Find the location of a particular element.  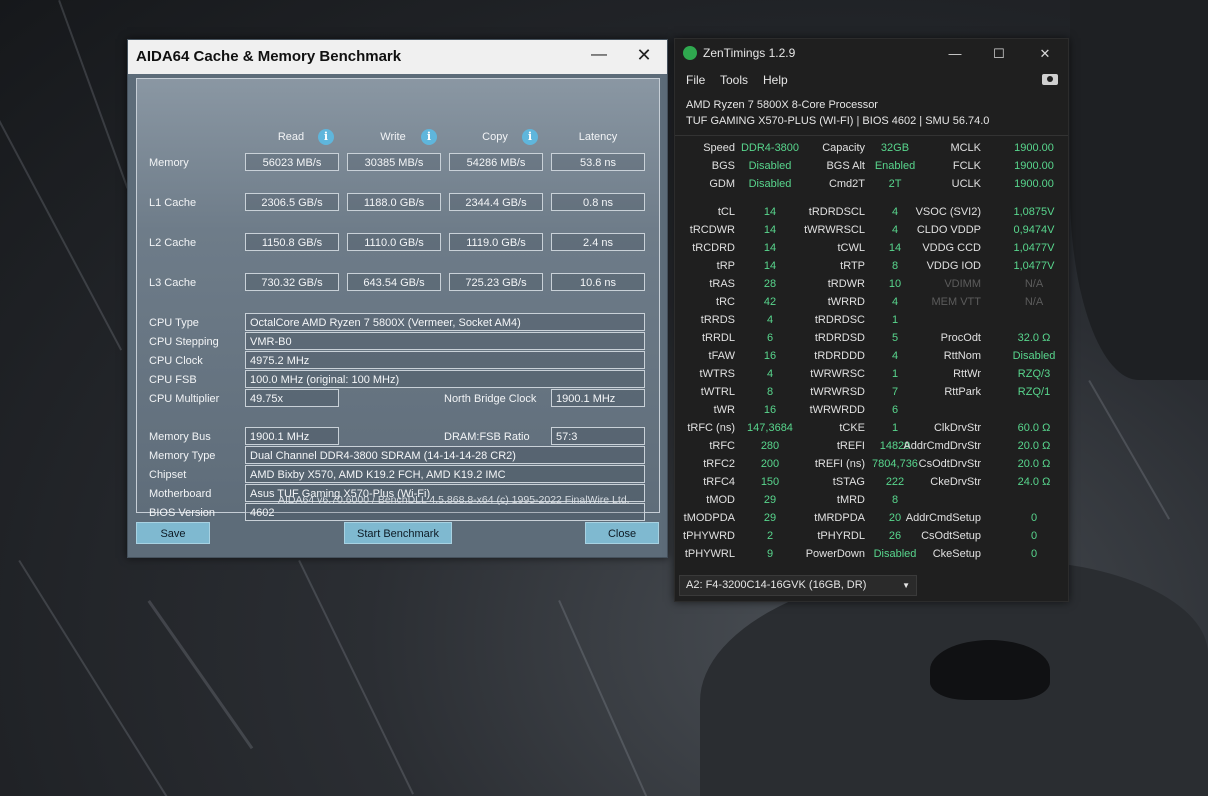

value-trdrdsc: 1 is located at coordinates (895, 320).